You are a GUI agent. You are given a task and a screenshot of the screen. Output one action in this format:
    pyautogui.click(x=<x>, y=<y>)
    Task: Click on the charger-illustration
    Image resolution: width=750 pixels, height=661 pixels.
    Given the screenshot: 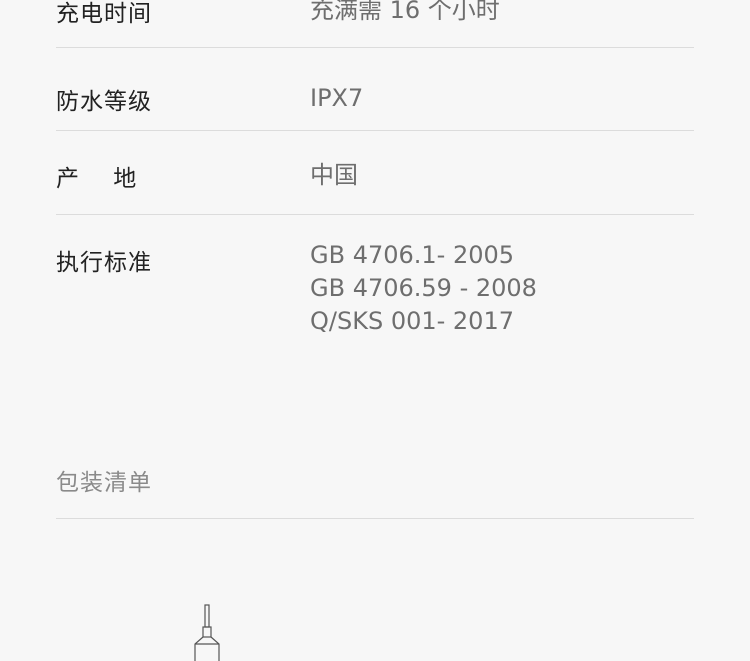 What is the action you would take?
    pyautogui.click(x=207, y=632)
    